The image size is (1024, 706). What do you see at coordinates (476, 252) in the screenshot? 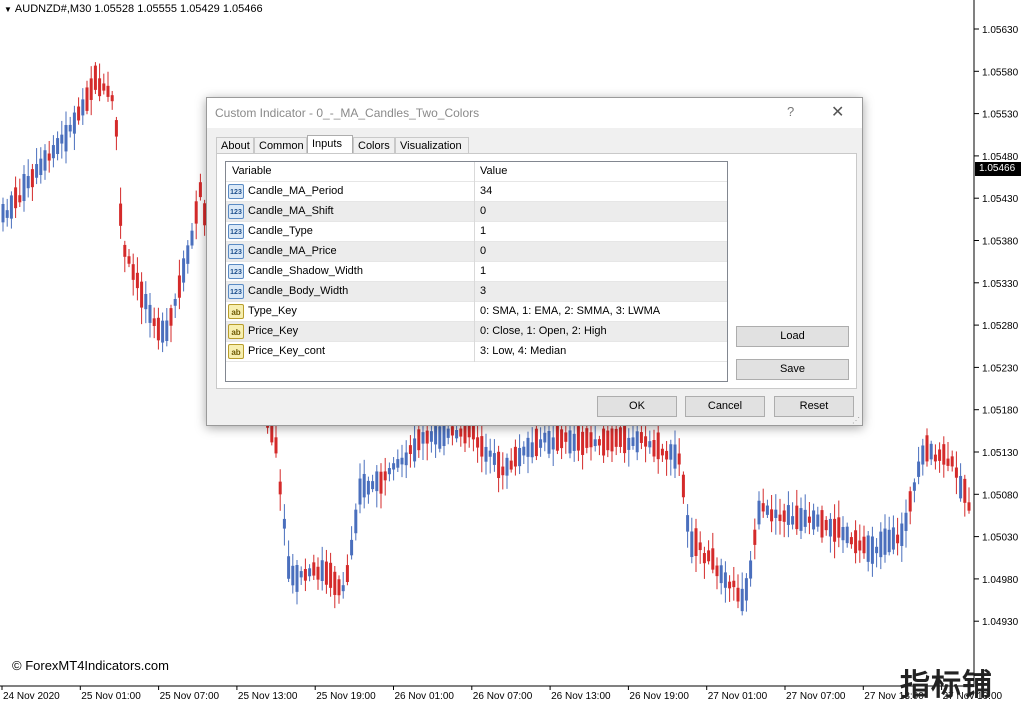
I see `input-row-candle-ma-price: 123 Candle_MA_Price 0` at bounding box center [476, 252].